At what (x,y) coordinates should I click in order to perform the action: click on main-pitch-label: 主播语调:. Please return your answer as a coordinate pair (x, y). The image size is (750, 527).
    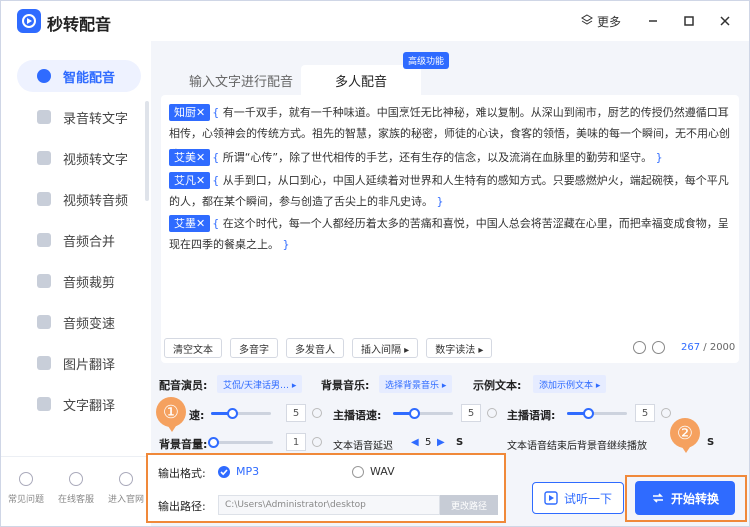
    Looking at the image, I should click on (531, 415).